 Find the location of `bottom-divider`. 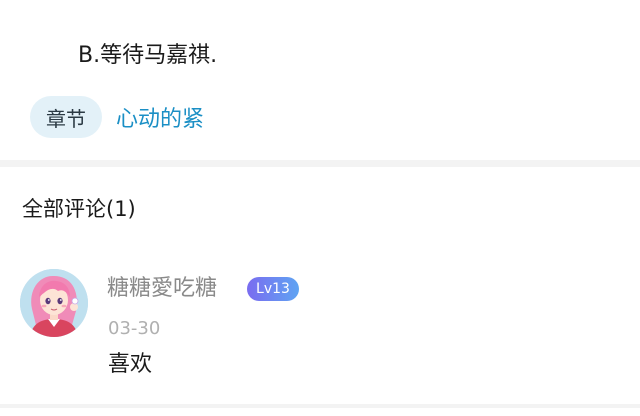

bottom-divider is located at coordinates (320, 406).